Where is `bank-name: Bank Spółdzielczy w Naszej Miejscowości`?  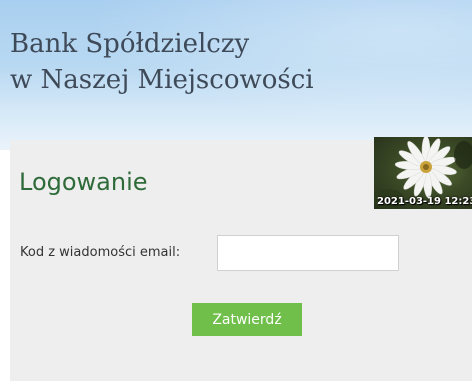
bank-name: Bank Spółdzielczy w Naszej Miejscowości is located at coordinates (162, 62).